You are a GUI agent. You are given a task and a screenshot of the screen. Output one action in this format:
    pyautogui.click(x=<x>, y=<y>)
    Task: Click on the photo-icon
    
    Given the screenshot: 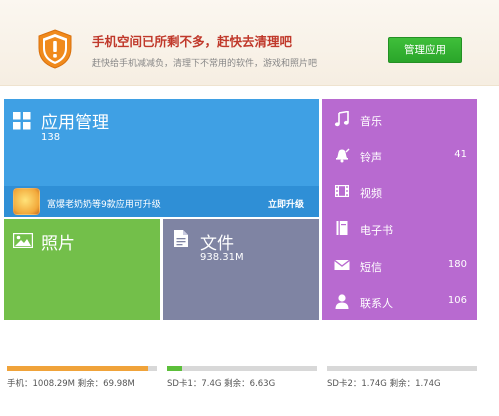 What is the action you would take?
    pyautogui.click(x=23, y=240)
    